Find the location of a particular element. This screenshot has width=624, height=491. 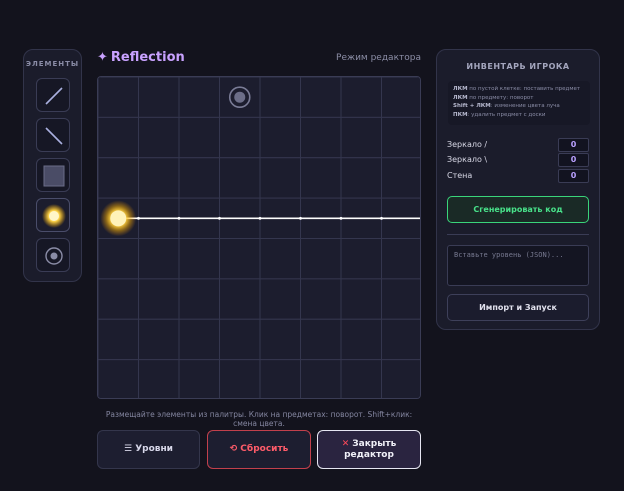

import-run-button: Импорт и Запуск is located at coordinates (518, 307).